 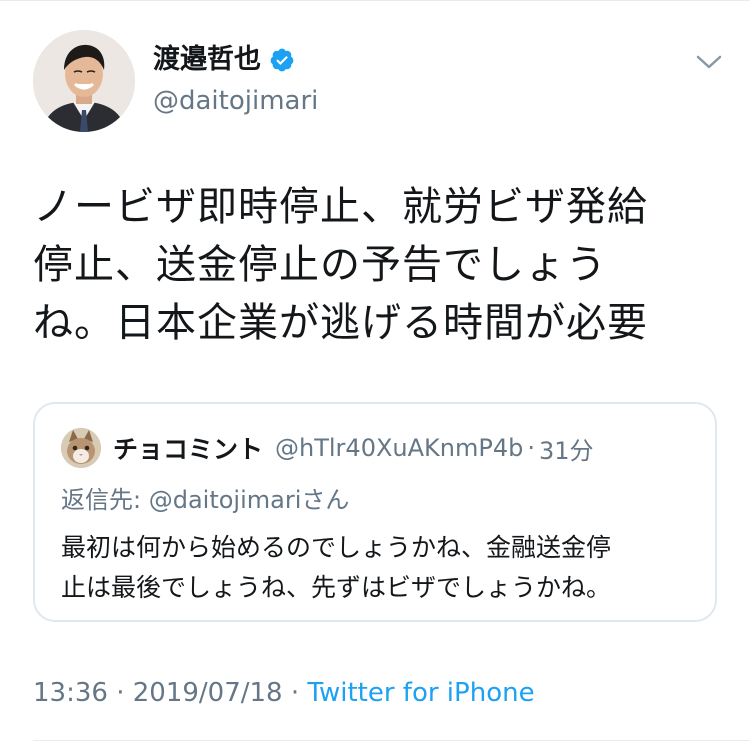 I want to click on quoted-author-avatar, so click(x=81, y=448).